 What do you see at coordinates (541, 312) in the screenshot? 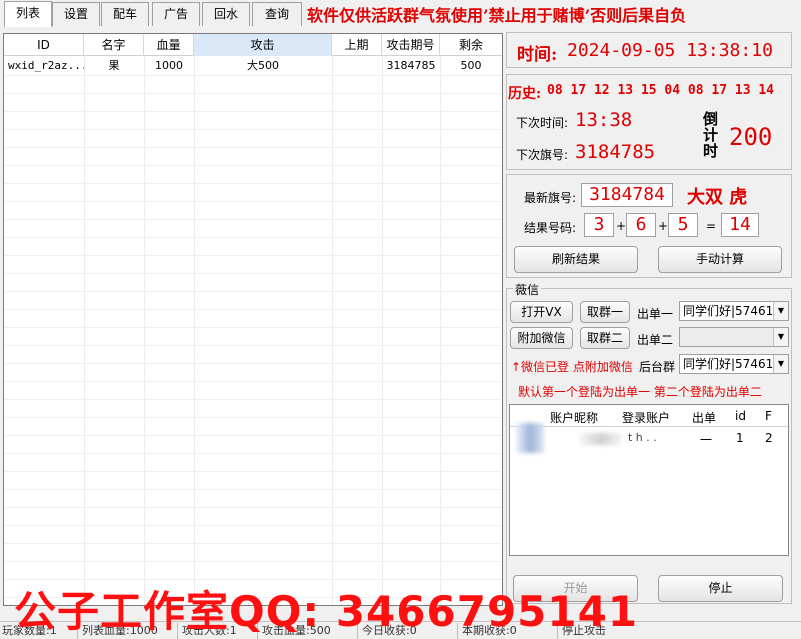
I see `open-vx-button: 打开VX` at bounding box center [541, 312].